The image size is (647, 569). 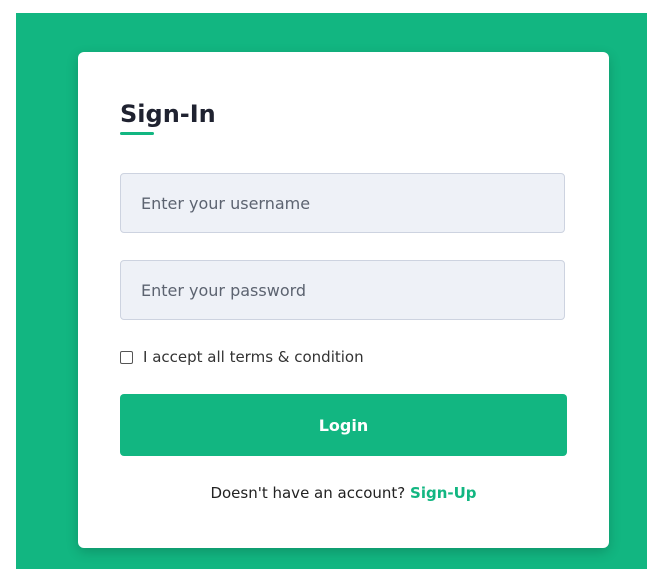 What do you see at coordinates (343, 425) in the screenshot?
I see `login-button: Login` at bounding box center [343, 425].